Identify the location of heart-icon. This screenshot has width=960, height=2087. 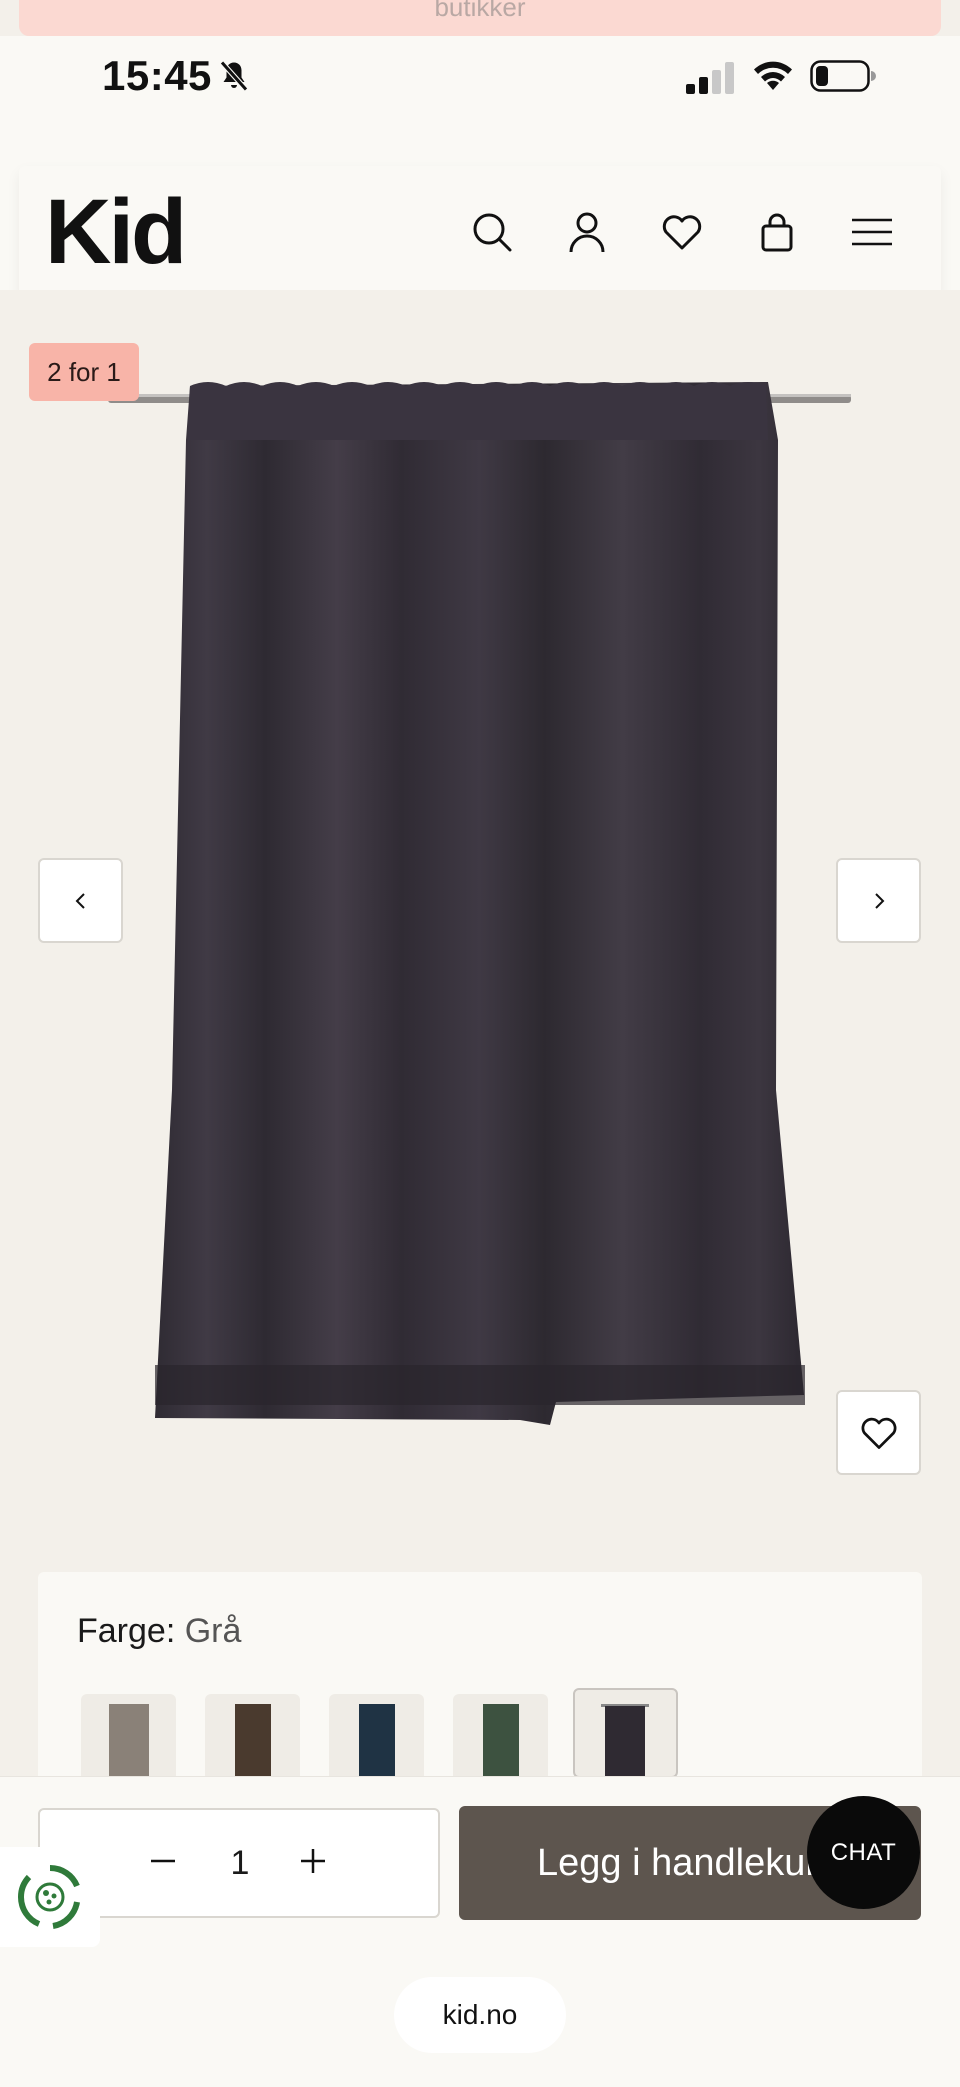
(878, 1433).